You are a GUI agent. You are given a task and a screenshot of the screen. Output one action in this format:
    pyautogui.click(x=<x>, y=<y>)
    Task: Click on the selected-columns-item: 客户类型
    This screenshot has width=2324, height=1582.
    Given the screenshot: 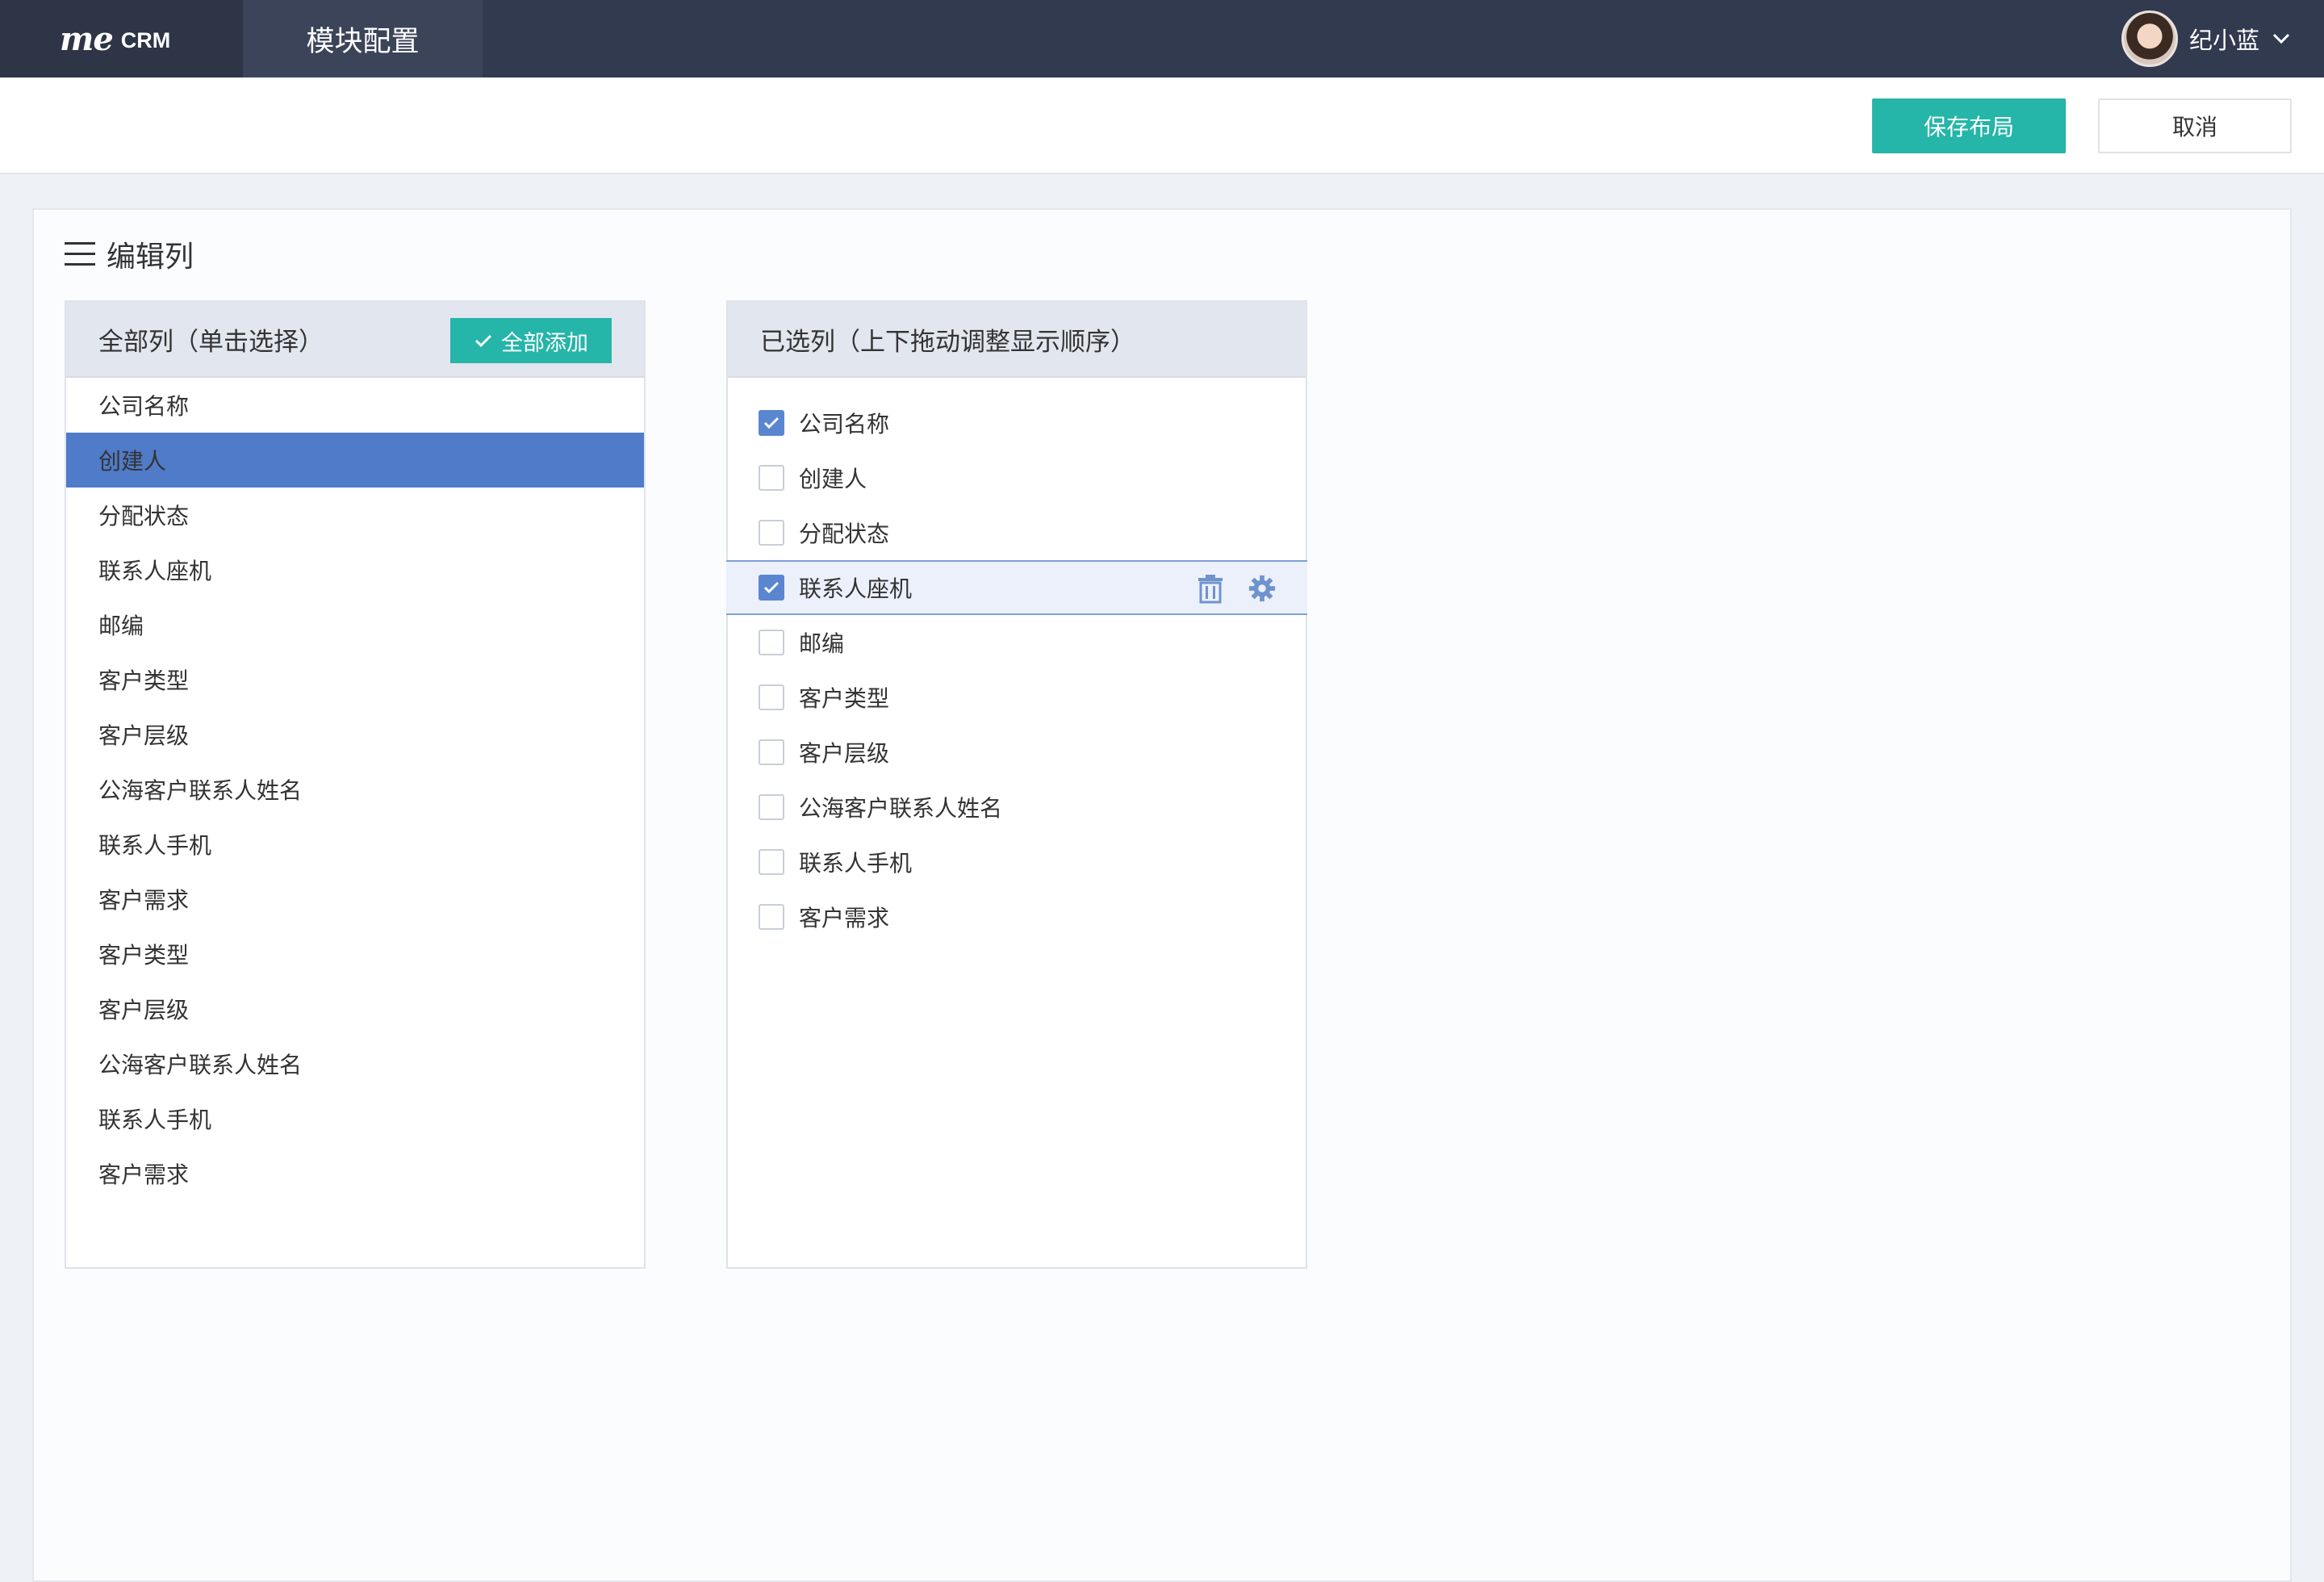 What is the action you would take?
    pyautogui.click(x=1017, y=697)
    